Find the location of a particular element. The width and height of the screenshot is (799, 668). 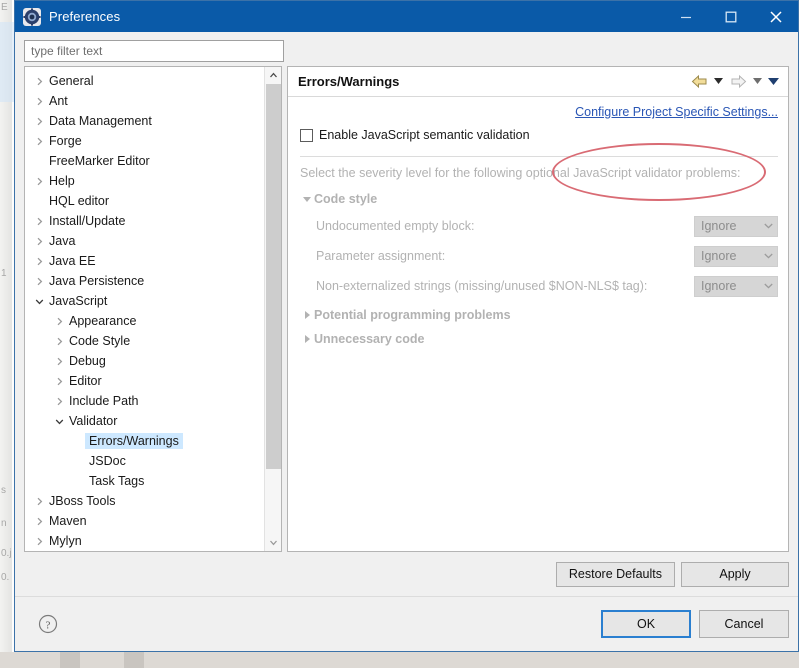

tree-item-include-path: Include Path is located at coordinates (144, 401).